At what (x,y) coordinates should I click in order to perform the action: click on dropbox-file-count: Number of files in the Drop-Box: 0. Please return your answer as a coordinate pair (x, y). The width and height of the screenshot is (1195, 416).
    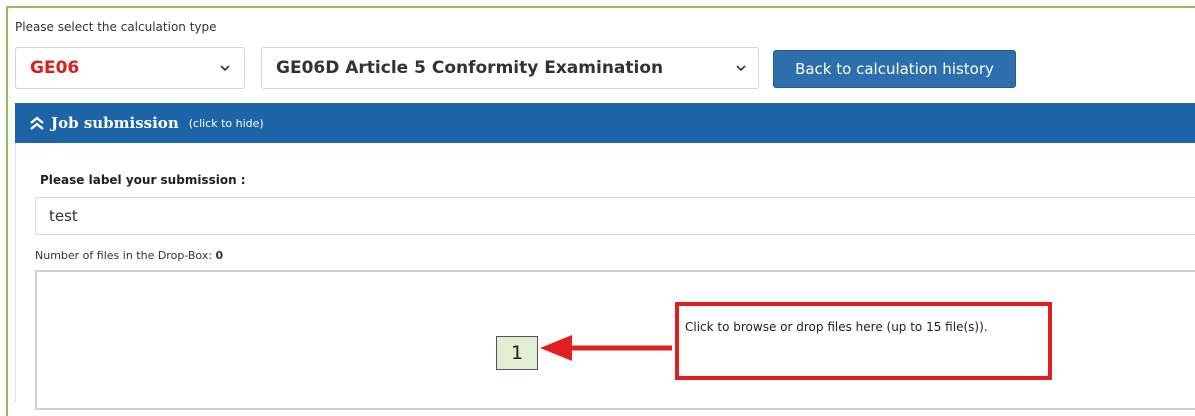
    Looking at the image, I should click on (129, 255).